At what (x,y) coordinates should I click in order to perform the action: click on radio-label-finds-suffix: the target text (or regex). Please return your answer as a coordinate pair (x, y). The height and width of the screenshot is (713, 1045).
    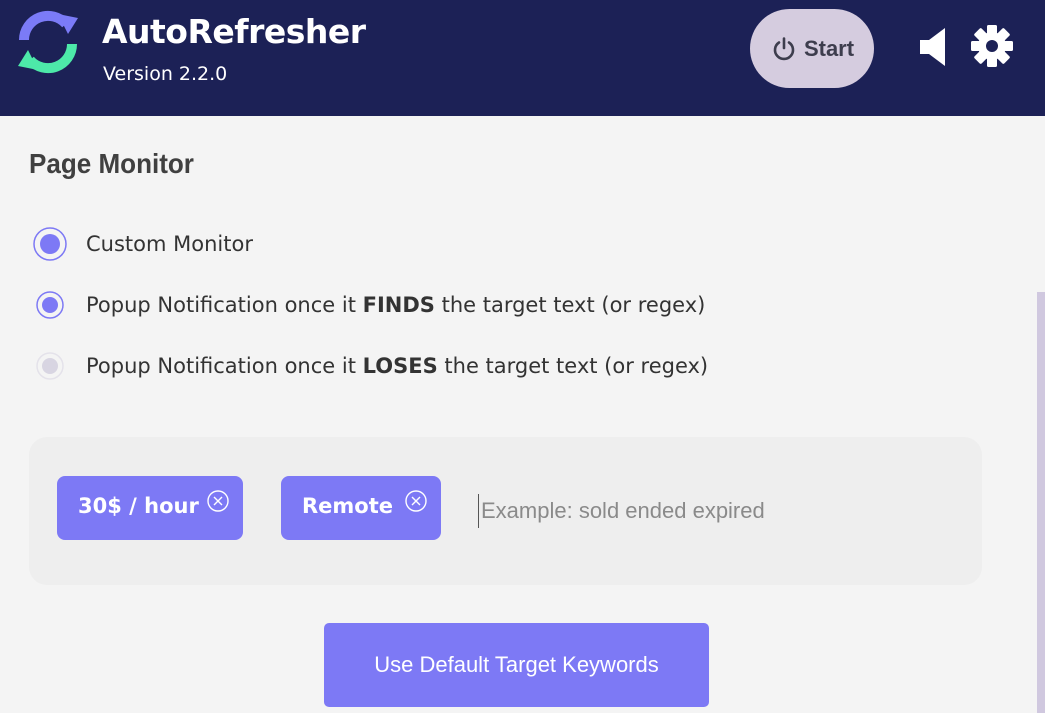
    Looking at the image, I should click on (570, 305).